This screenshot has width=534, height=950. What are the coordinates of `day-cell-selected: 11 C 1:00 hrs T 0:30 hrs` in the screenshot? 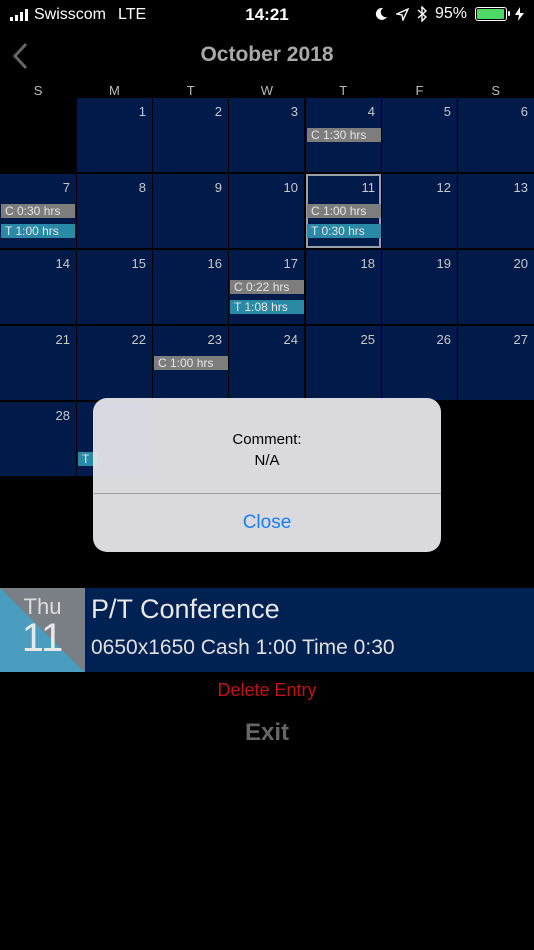 It's located at (343, 211).